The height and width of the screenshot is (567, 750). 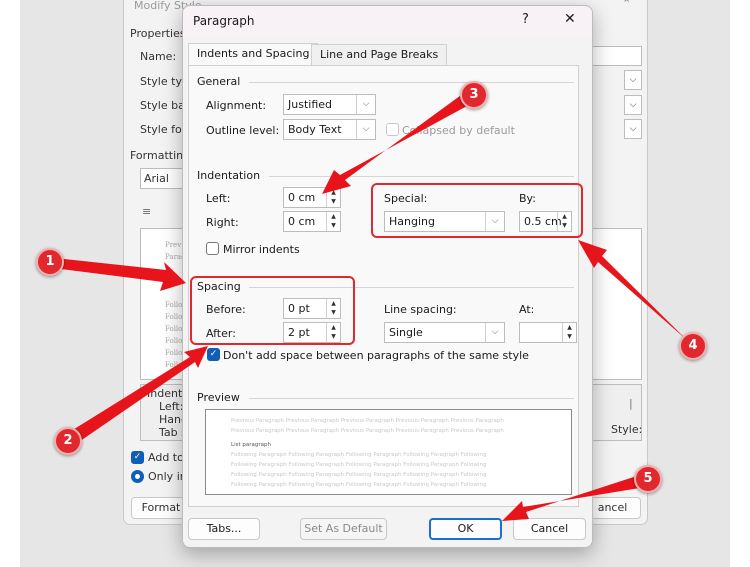 What do you see at coordinates (474, 95) in the screenshot?
I see `annotation-badge-3: 3` at bounding box center [474, 95].